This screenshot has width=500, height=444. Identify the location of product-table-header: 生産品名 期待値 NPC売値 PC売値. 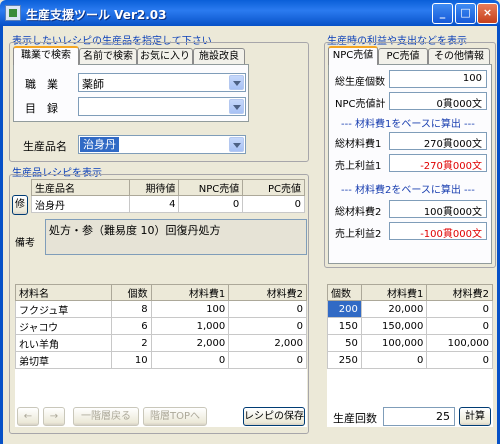
(168, 187).